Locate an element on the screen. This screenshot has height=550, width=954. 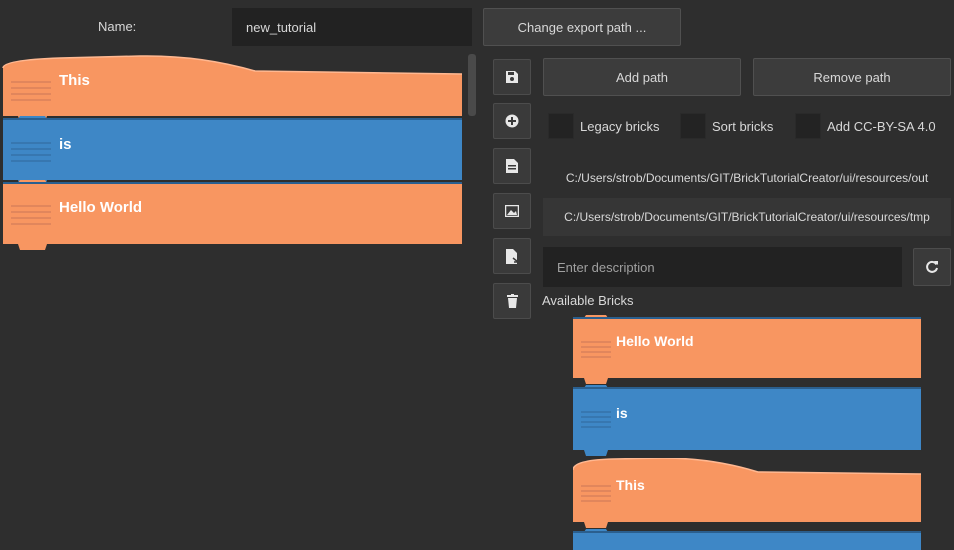
image-button is located at coordinates (512, 211).